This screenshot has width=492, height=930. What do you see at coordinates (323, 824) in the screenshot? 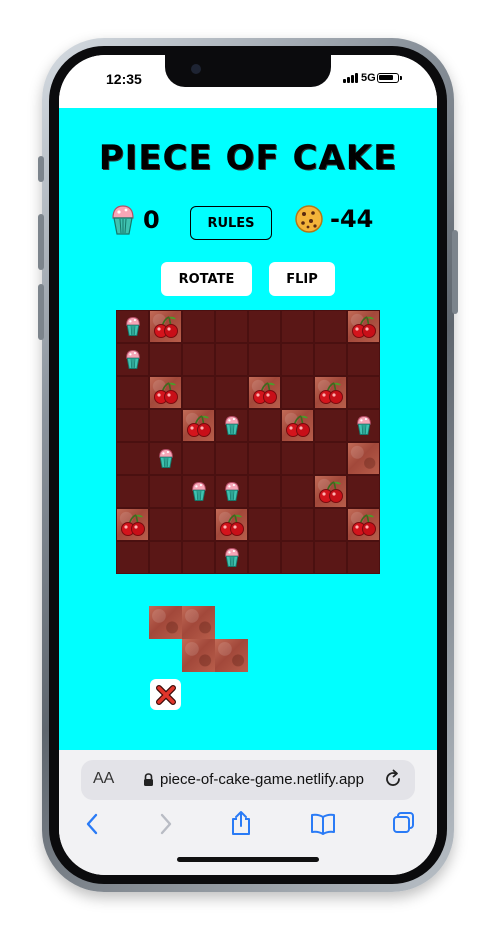
I see `bookmarks-icon` at bounding box center [323, 824].